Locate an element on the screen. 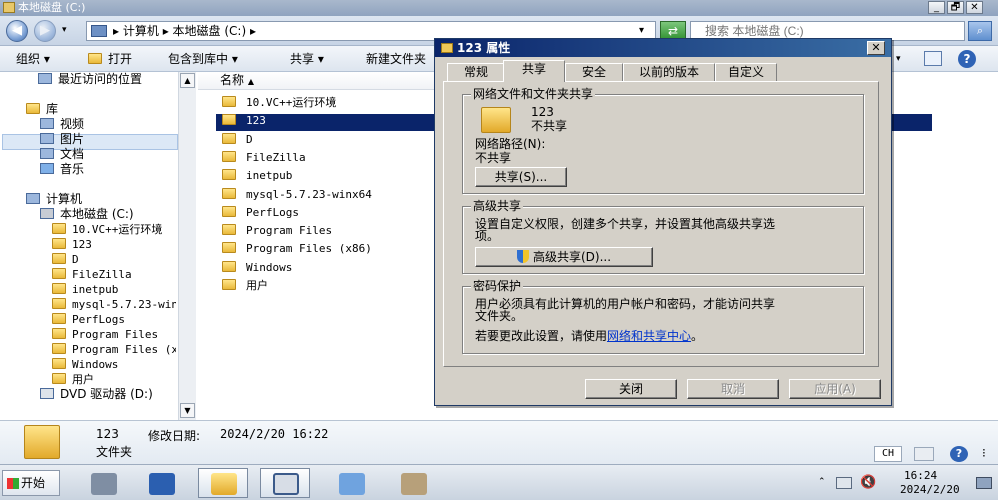  nav-item-local-disk: 本地磁盘 (C:) is located at coordinates (87, 214).